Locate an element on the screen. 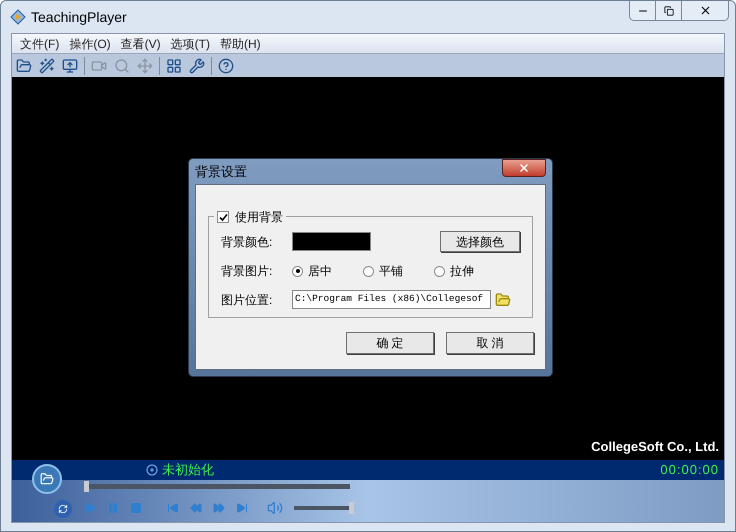 This screenshot has height=532, width=736. wand-icon is located at coordinates (47, 65).